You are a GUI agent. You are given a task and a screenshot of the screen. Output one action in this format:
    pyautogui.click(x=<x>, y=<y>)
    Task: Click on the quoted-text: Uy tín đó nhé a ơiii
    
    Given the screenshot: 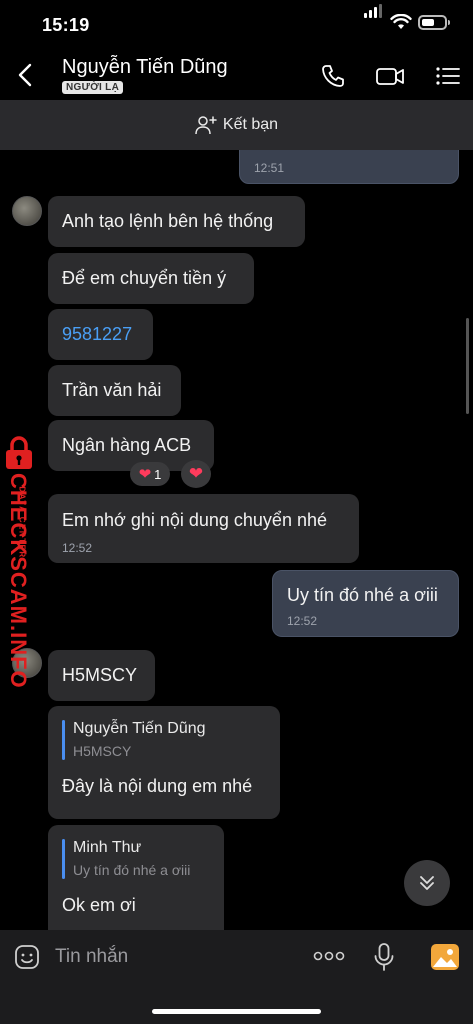 What is the action you would take?
    pyautogui.click(x=132, y=870)
    